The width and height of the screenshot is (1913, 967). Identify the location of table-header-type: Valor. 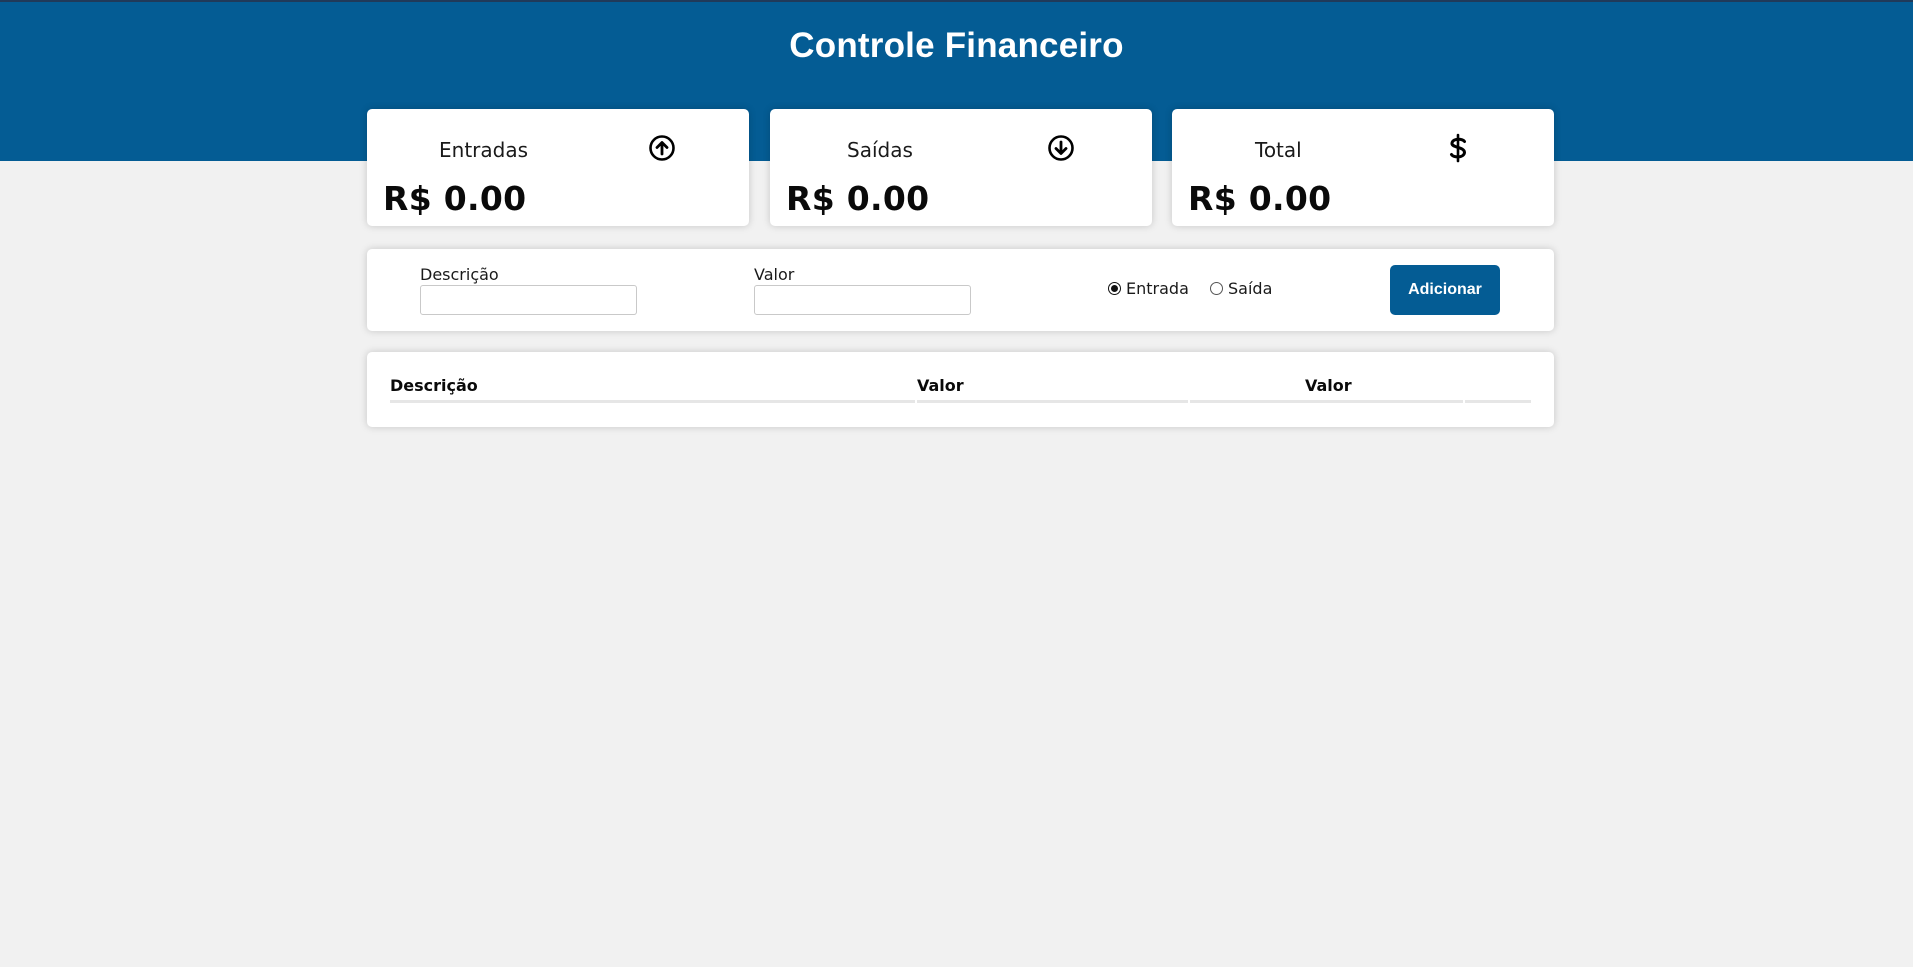
(1328, 385).